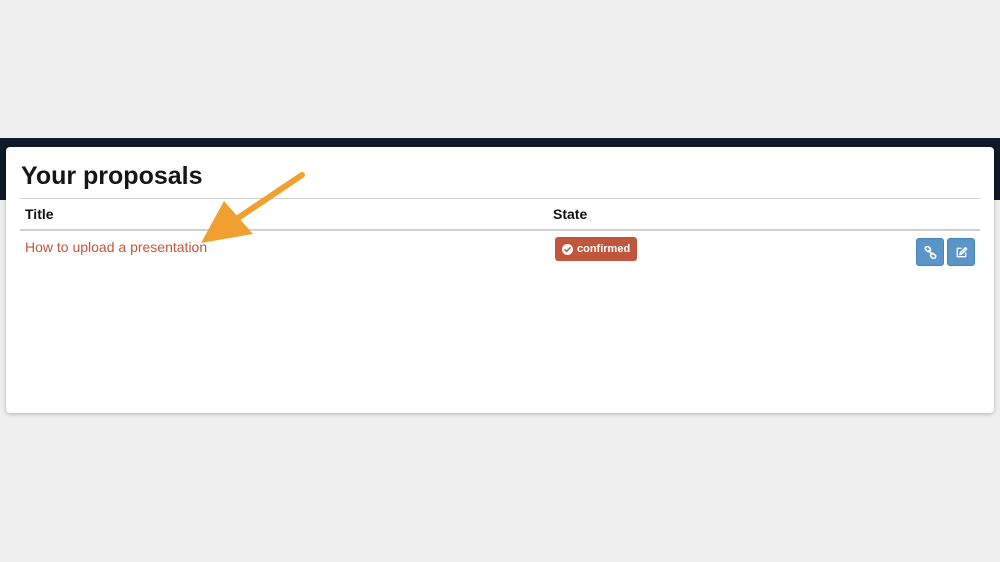 Image resolution: width=1000 pixels, height=562 pixels. Describe the element at coordinates (567, 249) in the screenshot. I see `check-circle-icon` at that location.